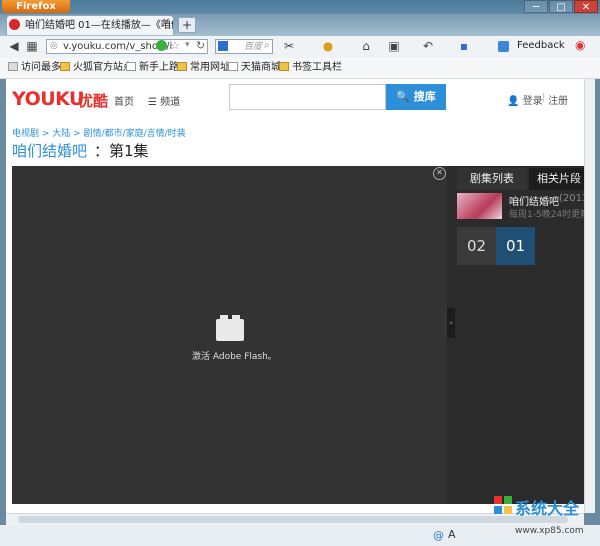 This screenshot has height=546, width=600. What do you see at coordinates (416, 97) in the screenshot?
I see `site-search-button: 🔍 搜库` at bounding box center [416, 97].